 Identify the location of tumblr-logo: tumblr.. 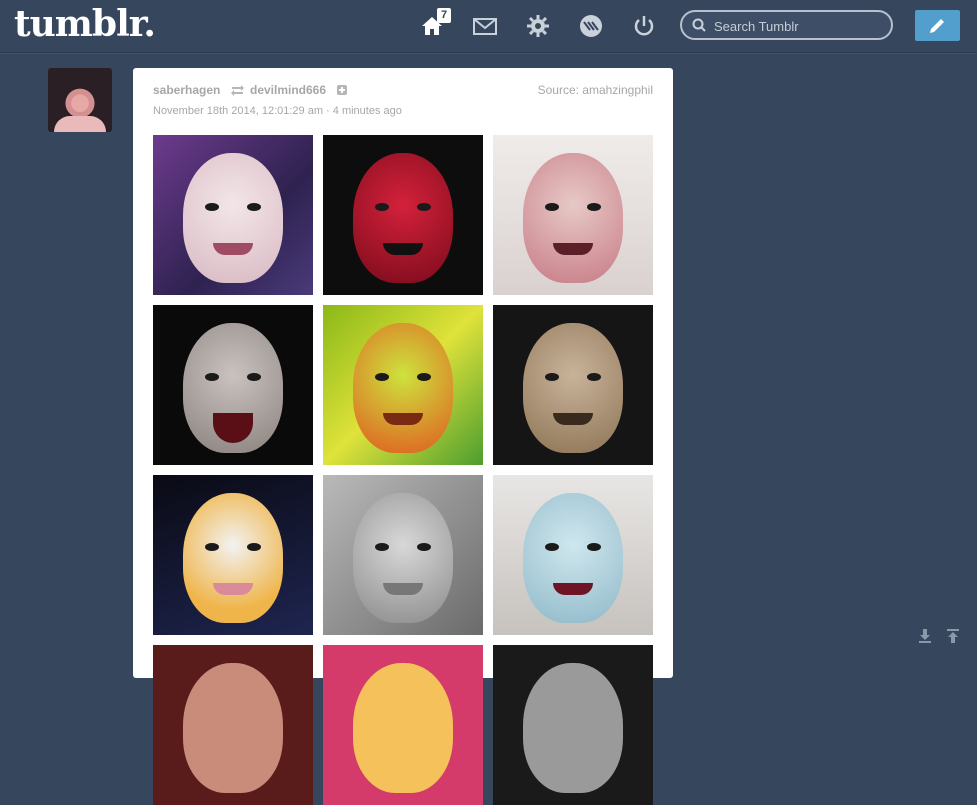
(85, 24).